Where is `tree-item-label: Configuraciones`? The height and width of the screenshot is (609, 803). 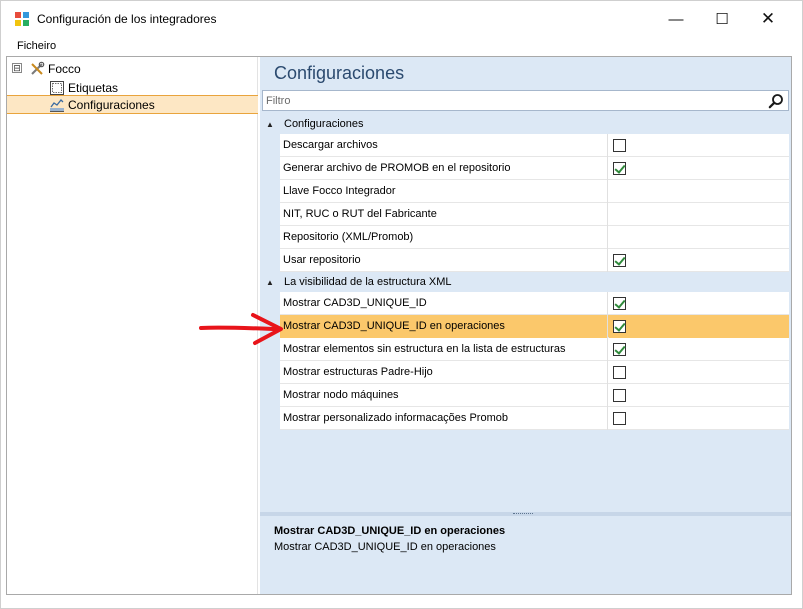 tree-item-label: Configuraciones is located at coordinates (111, 104).